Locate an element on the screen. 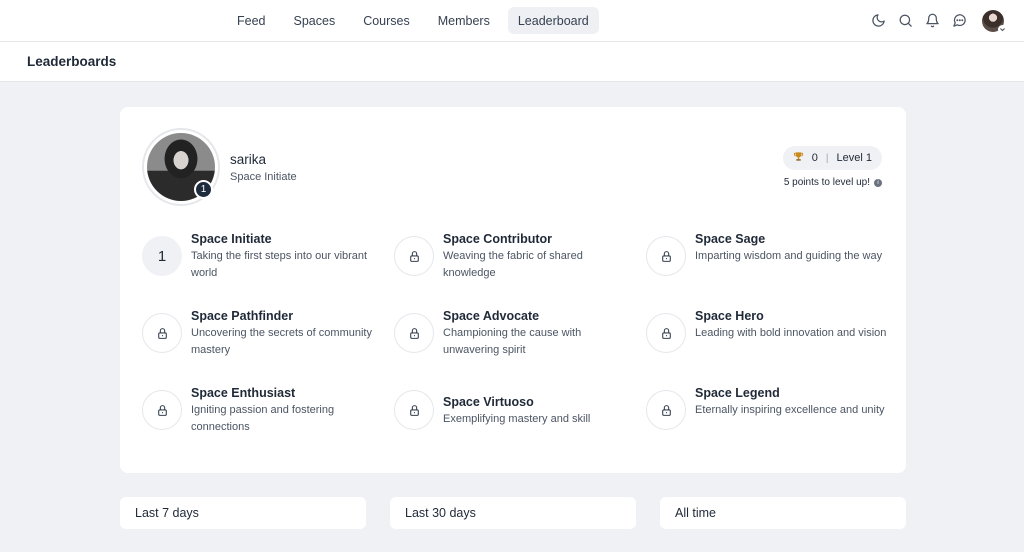  avatar-level-badge: 1 is located at coordinates (203, 189).